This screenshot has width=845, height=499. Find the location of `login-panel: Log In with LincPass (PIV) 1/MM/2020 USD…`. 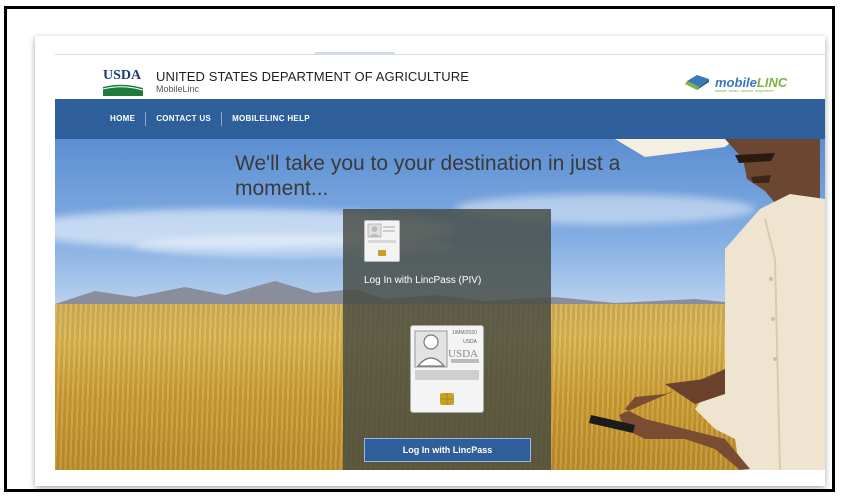

login-panel: Log In with LincPass (PIV) 1/MM/2020 USD… is located at coordinates (447, 339).